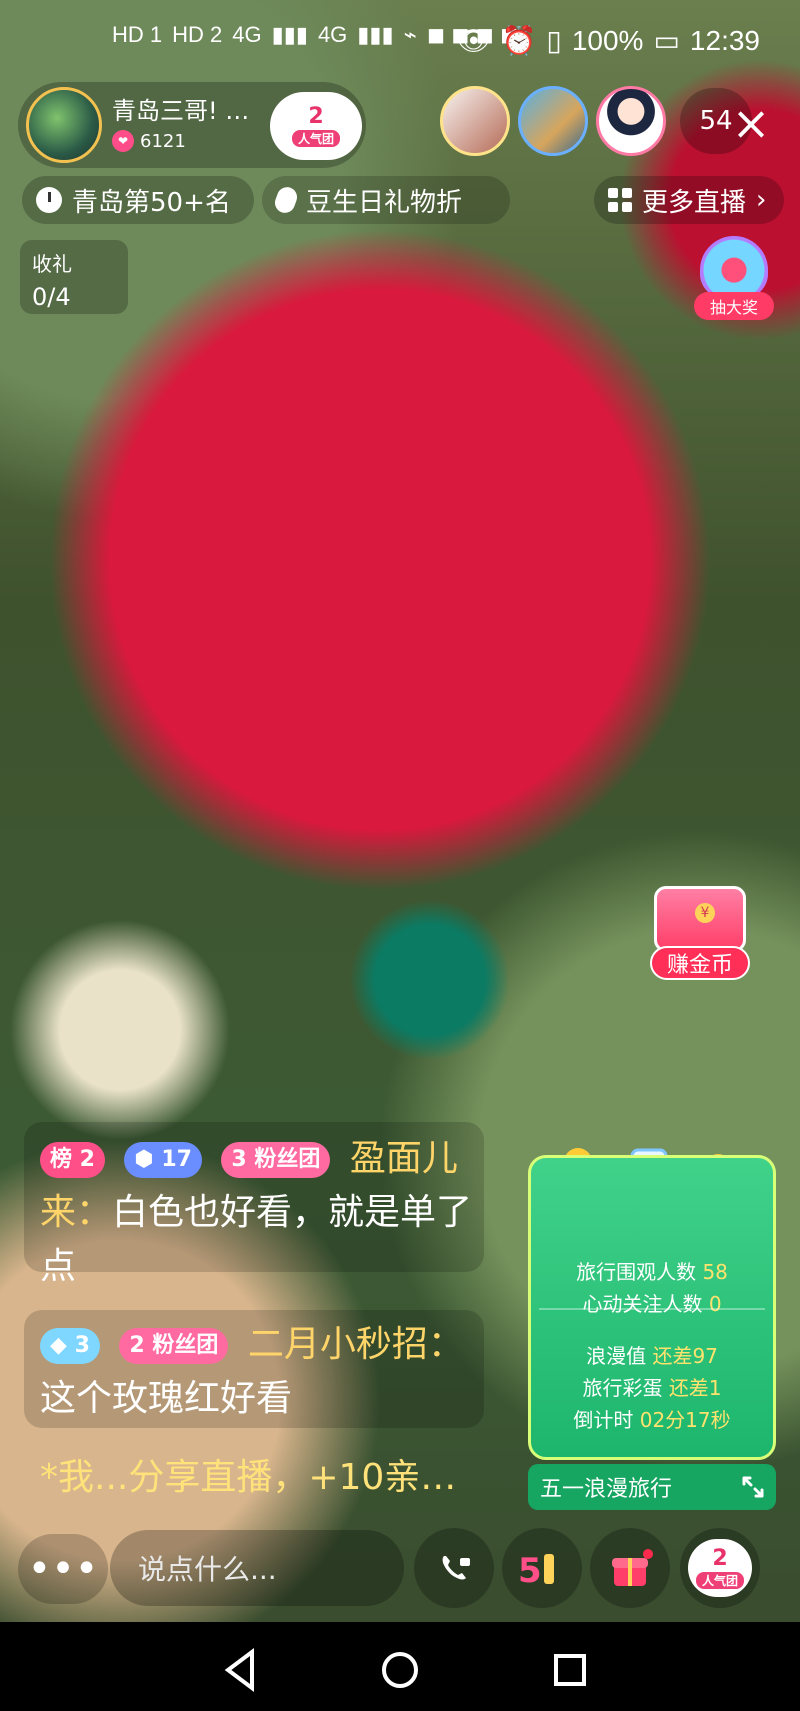  I want to click on egg-row: 旅行彩蛋 还差1, so click(652, 1386).